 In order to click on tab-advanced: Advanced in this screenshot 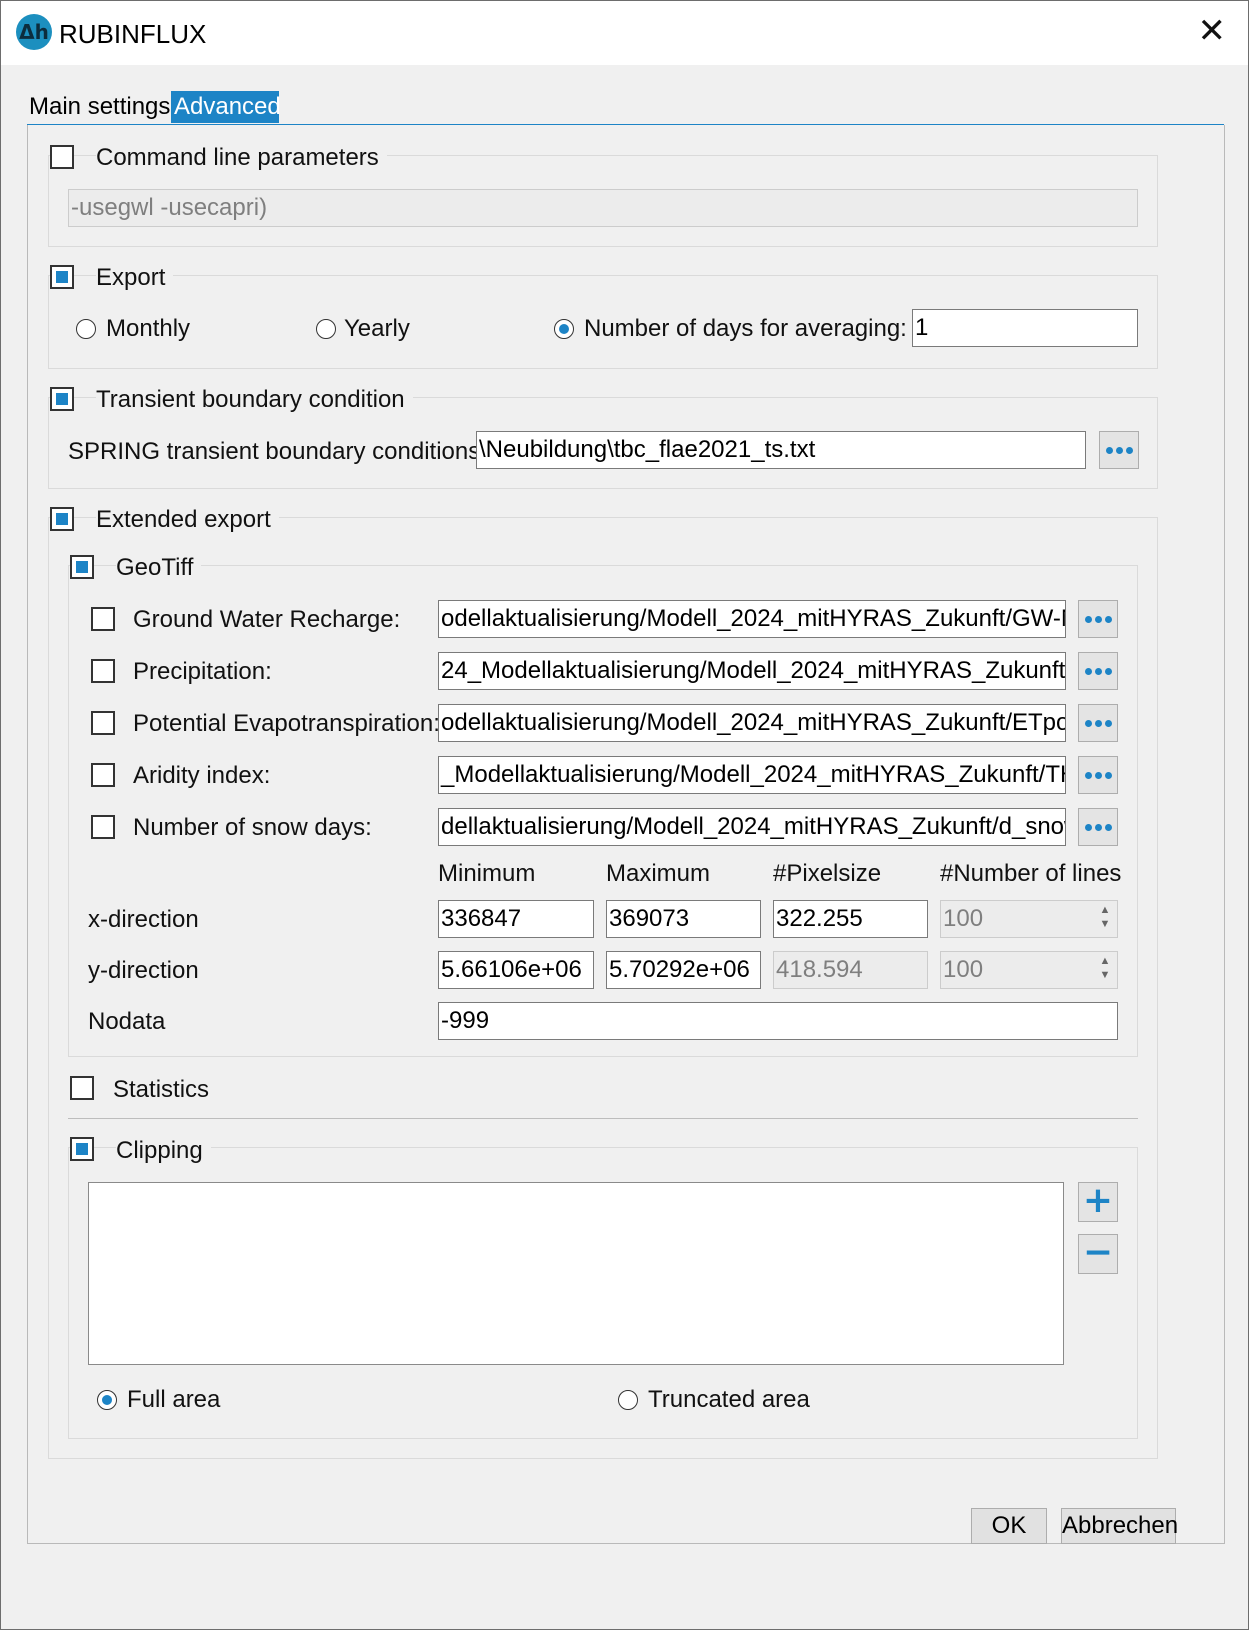, I will do `click(226, 107)`.